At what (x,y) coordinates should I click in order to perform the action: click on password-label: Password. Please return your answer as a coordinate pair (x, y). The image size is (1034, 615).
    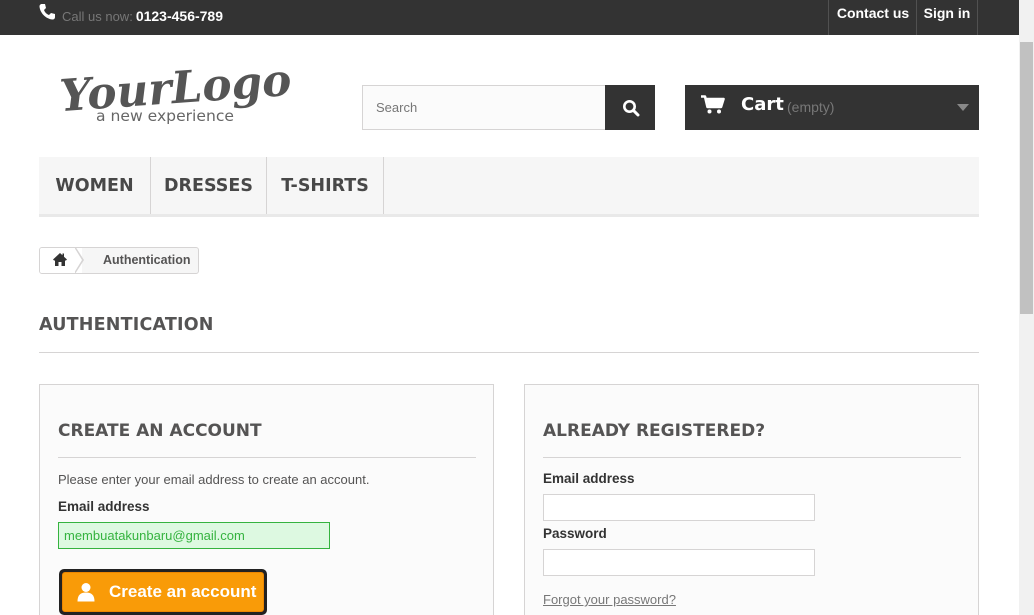
    Looking at the image, I should click on (575, 533).